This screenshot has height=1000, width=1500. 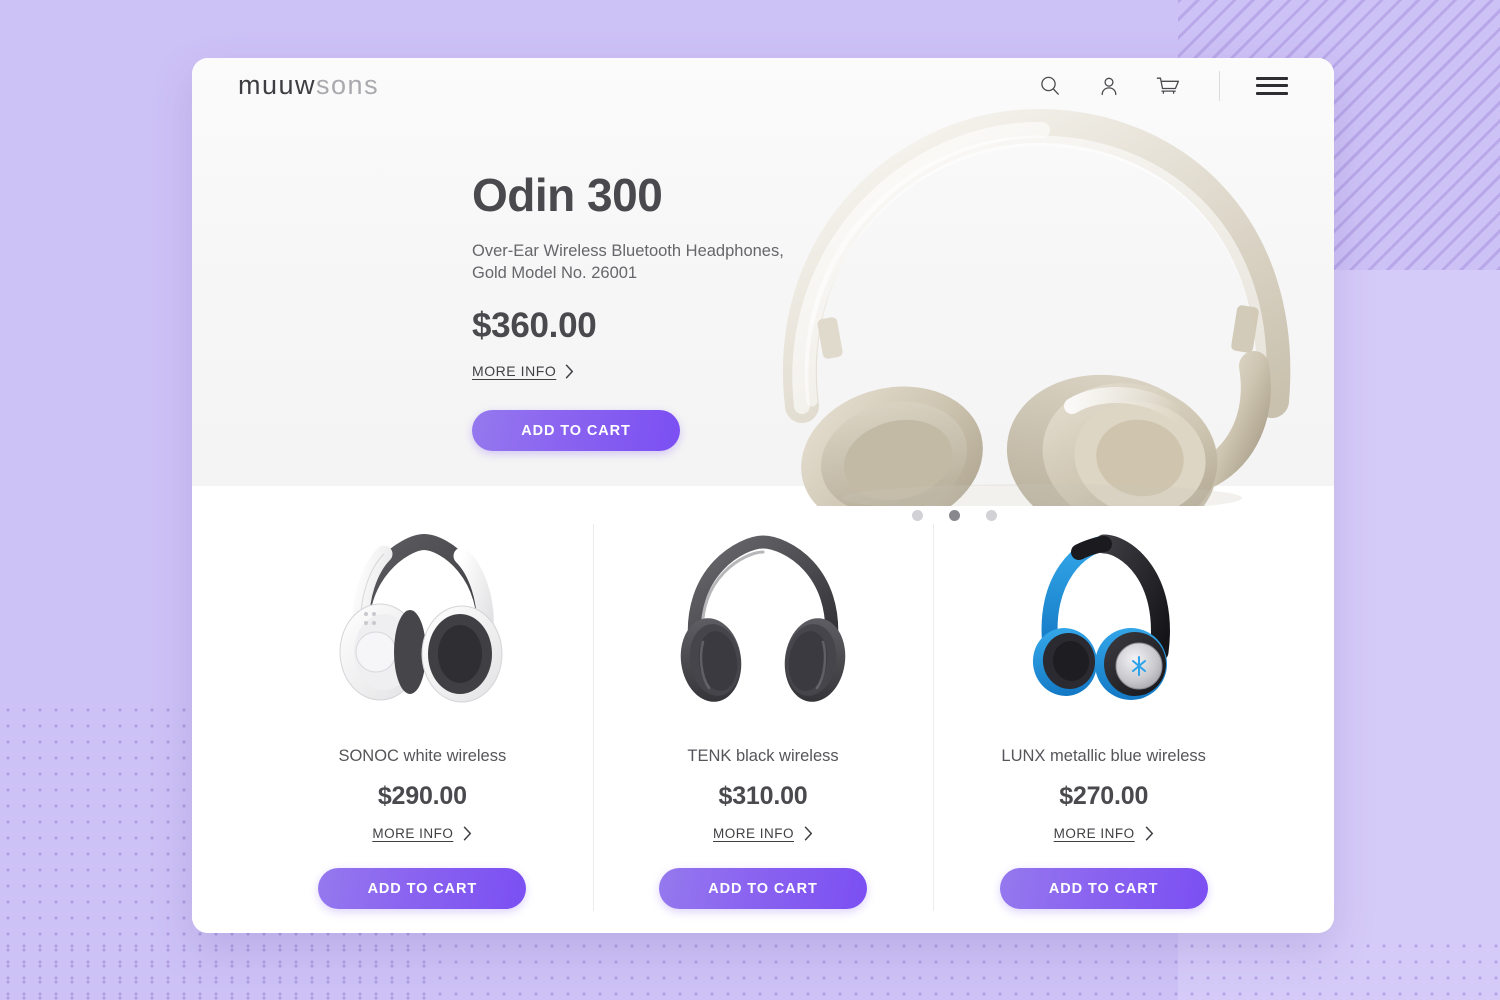 What do you see at coordinates (1103, 756) in the screenshot?
I see `product-name: LUNX metallic blue wireless` at bounding box center [1103, 756].